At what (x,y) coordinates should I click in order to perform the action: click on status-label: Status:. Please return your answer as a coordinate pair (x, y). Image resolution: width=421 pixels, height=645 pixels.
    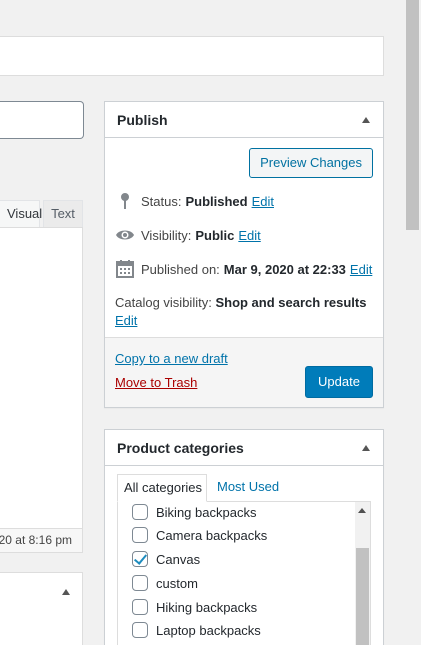
    Looking at the image, I should click on (161, 201).